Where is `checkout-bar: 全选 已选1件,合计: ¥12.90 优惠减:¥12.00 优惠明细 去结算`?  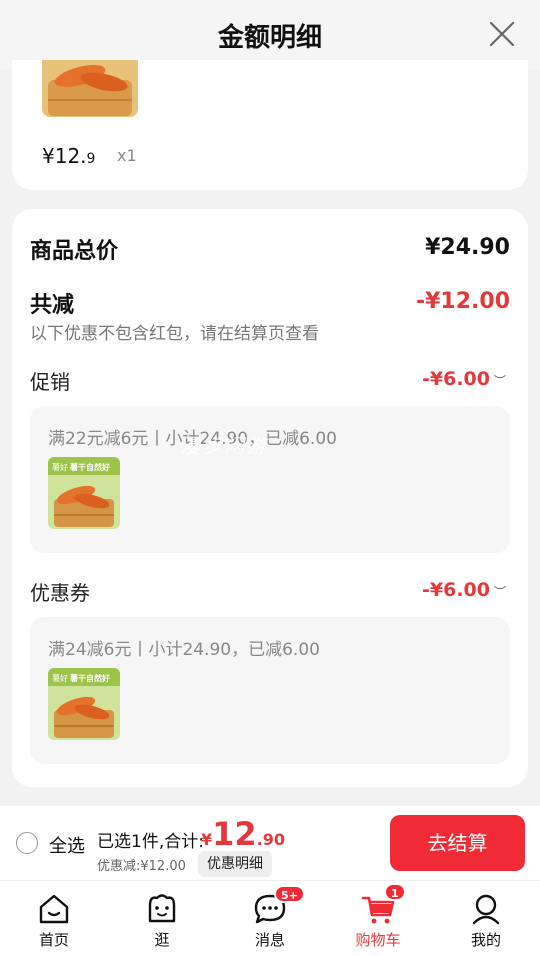 checkout-bar: 全选 已选1件,合计: ¥12.90 优惠减:¥12.00 优惠明细 去结算 is located at coordinates (270, 843).